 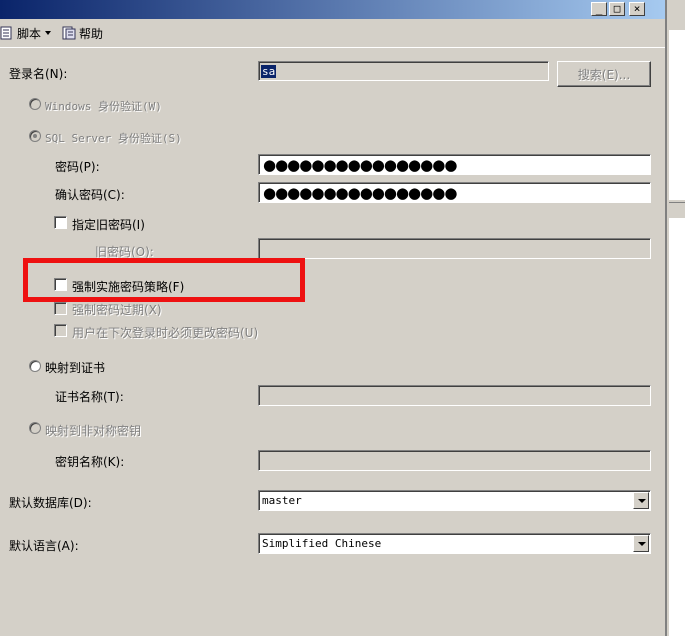 What do you see at coordinates (113, 138) in the screenshot?
I see `sql-auth-label: SQL Server 身份验证(S)` at bounding box center [113, 138].